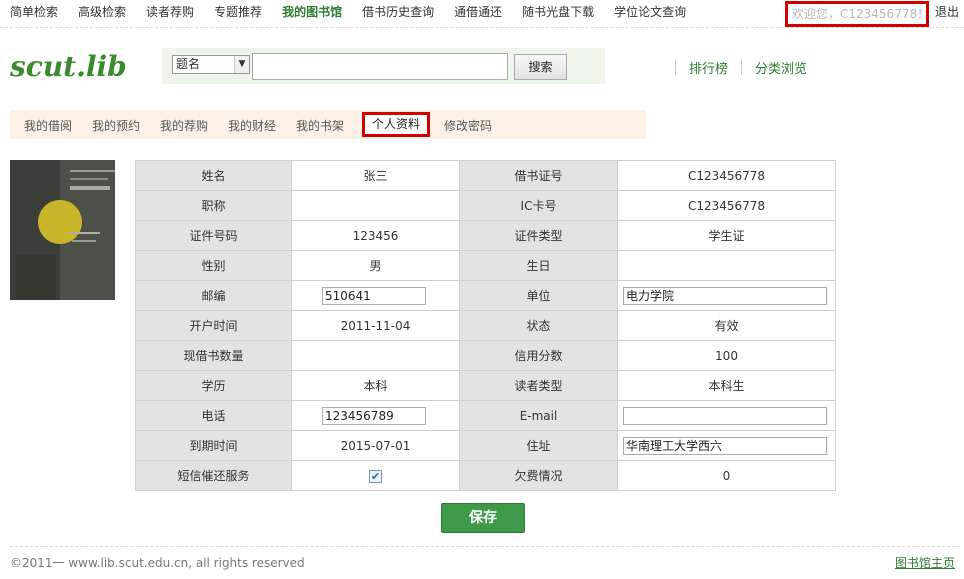 This screenshot has width=964, height=579. What do you see at coordinates (538, 385) in the screenshot?
I see `label-reader-type: 读者类型` at bounding box center [538, 385].